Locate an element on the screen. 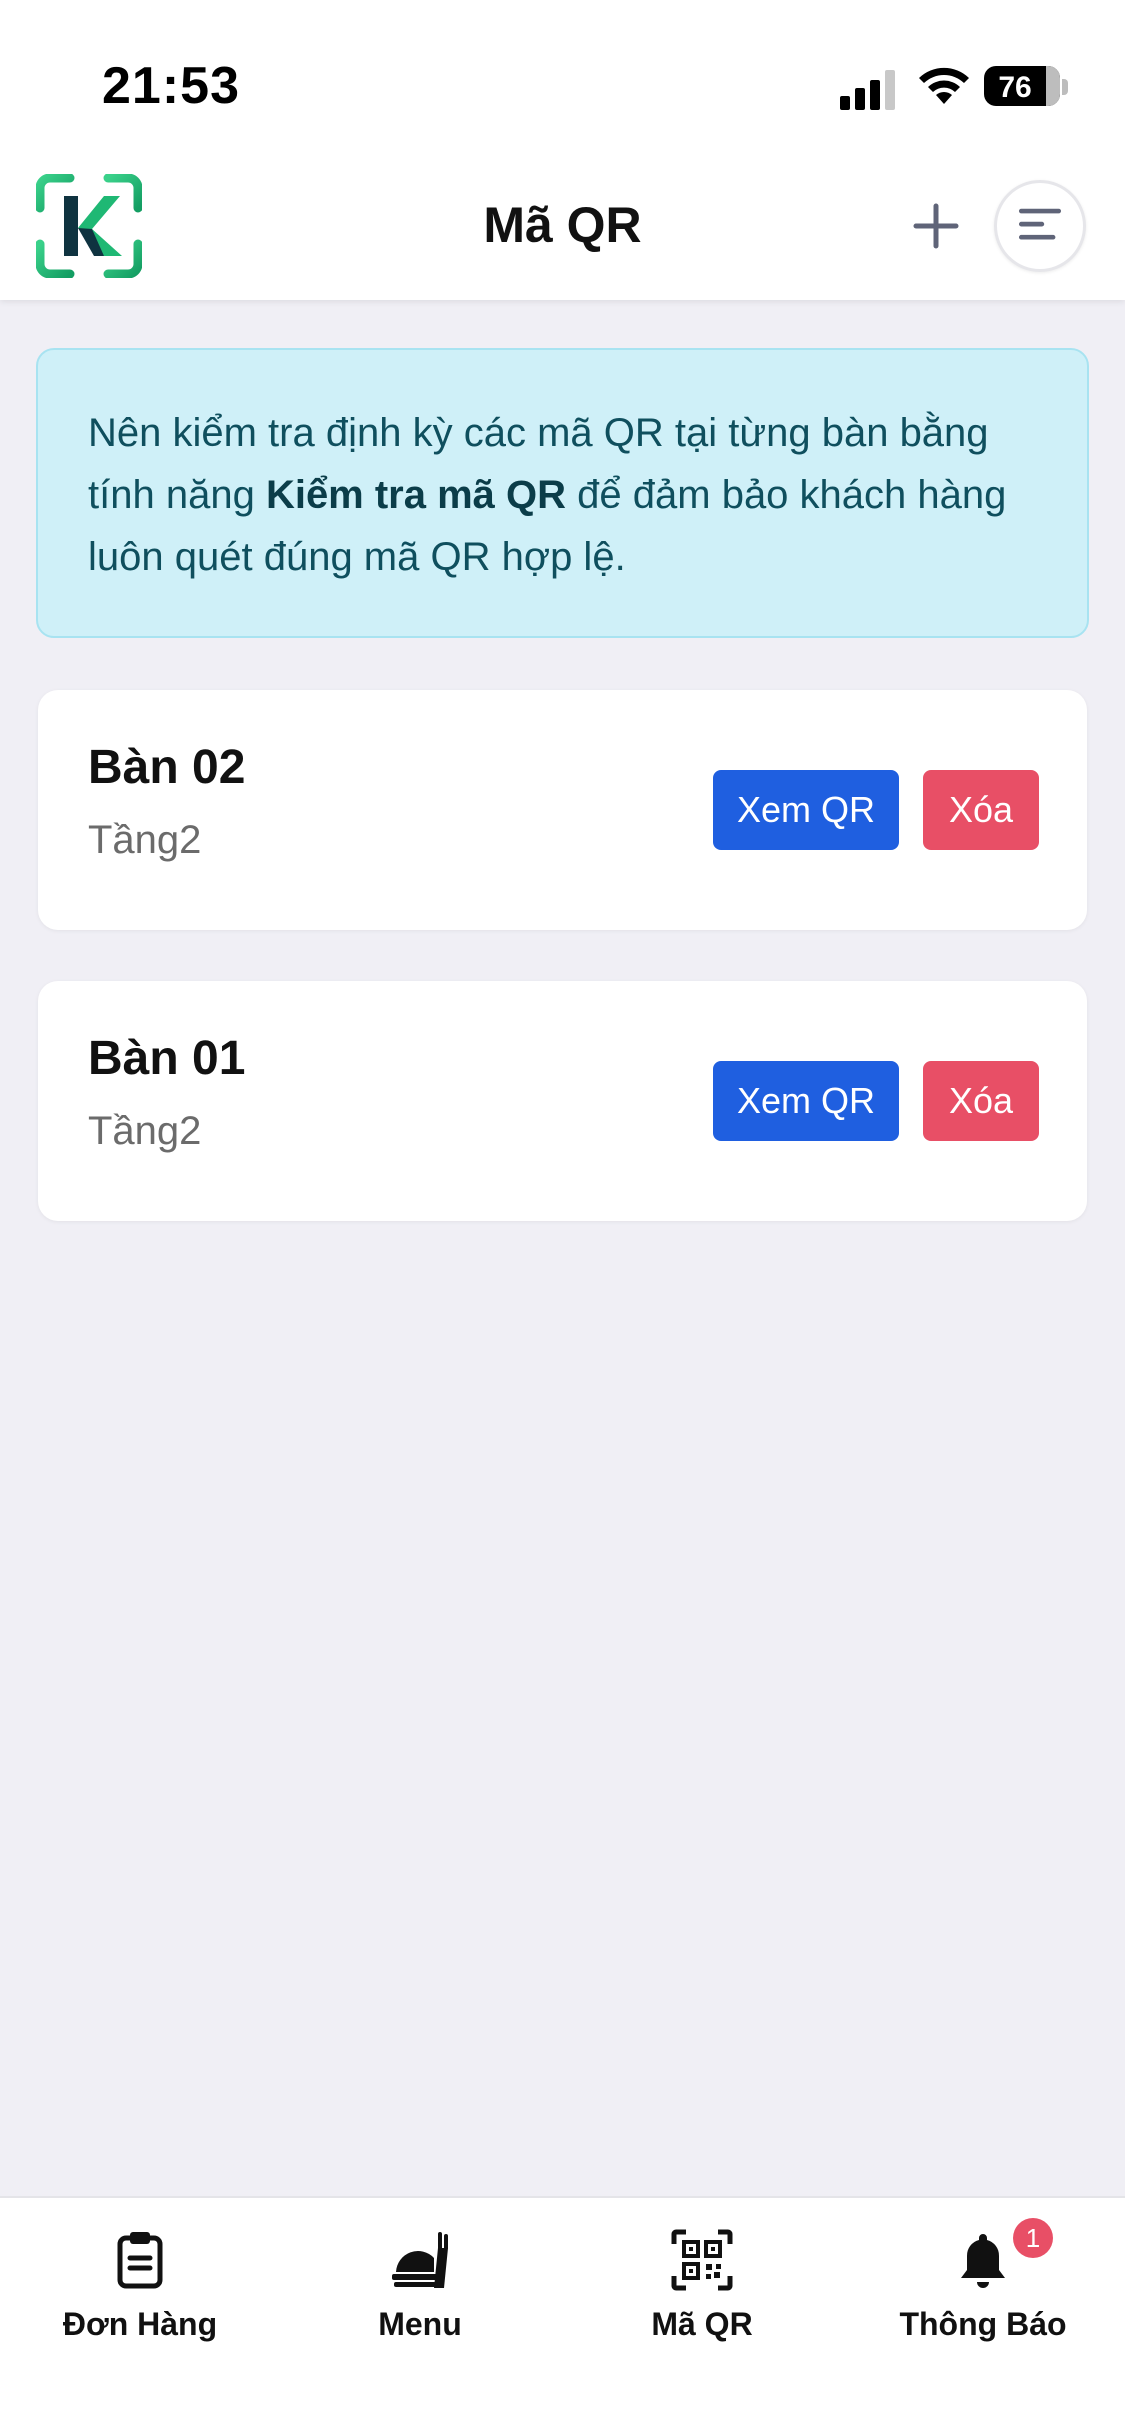  clipboard-icon is located at coordinates (140, 2260).